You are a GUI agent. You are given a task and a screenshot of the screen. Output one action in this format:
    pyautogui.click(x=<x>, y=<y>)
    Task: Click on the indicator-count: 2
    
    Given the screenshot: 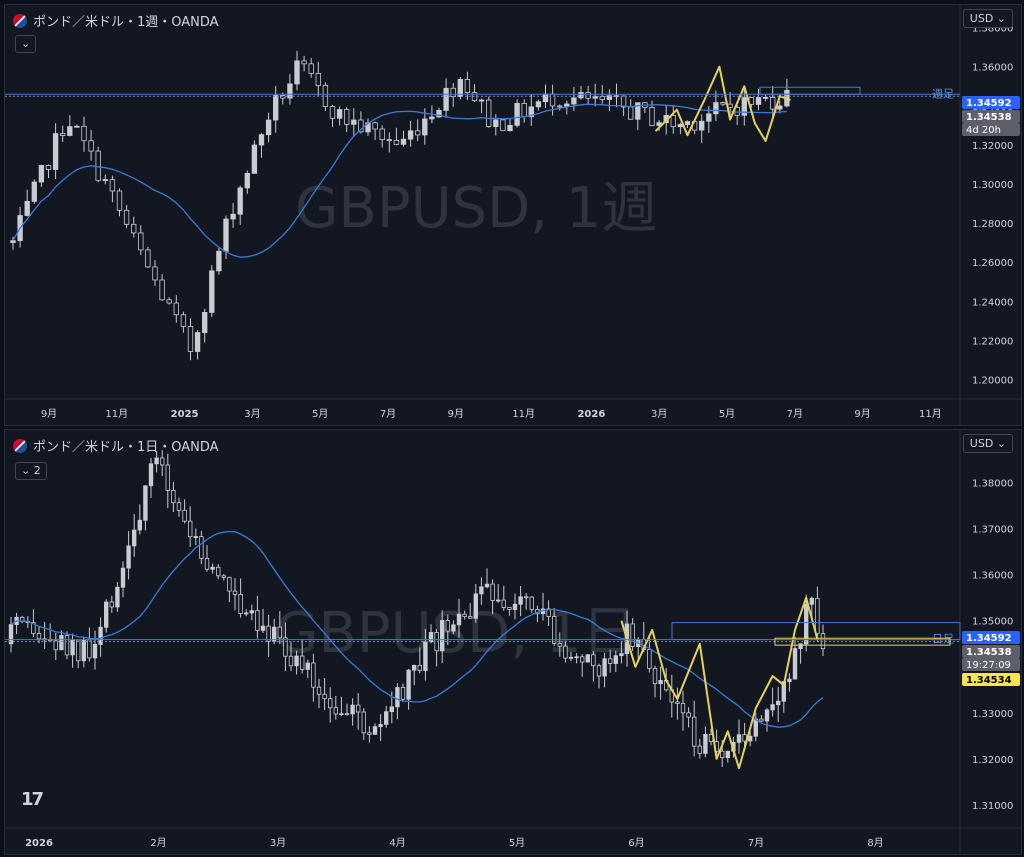 What is the action you would take?
    pyautogui.click(x=37, y=470)
    